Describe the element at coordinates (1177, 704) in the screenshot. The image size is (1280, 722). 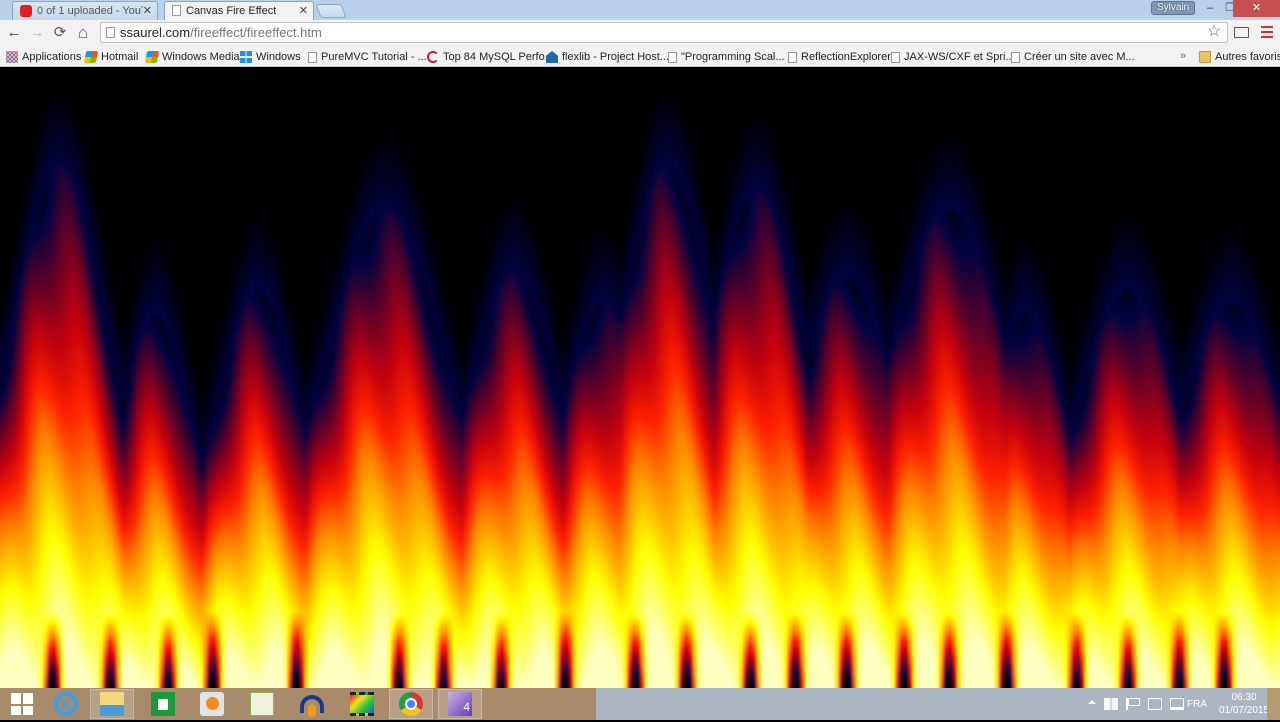
I see `network-icon` at that location.